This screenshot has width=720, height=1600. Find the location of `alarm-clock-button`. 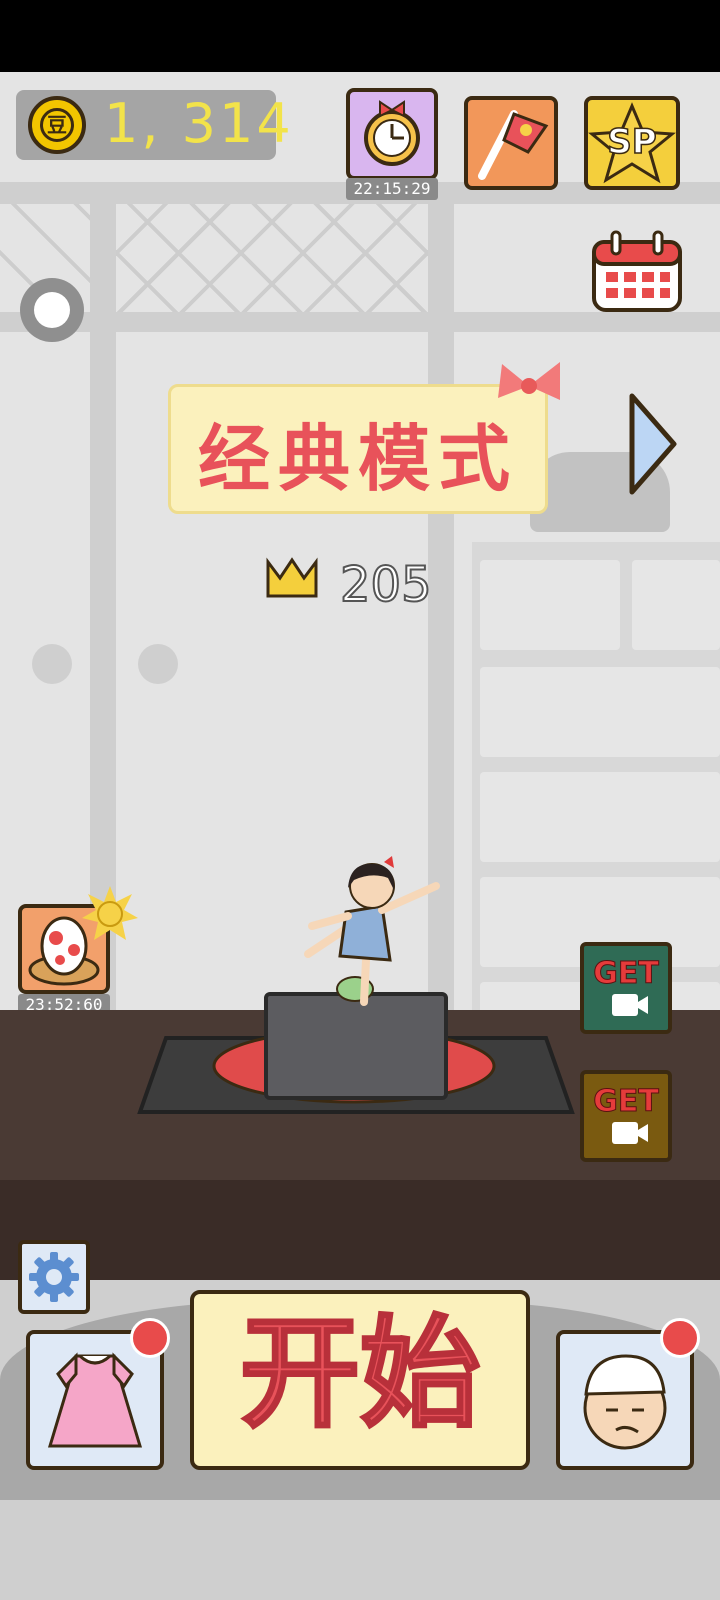

alarm-clock-button is located at coordinates (392, 134).